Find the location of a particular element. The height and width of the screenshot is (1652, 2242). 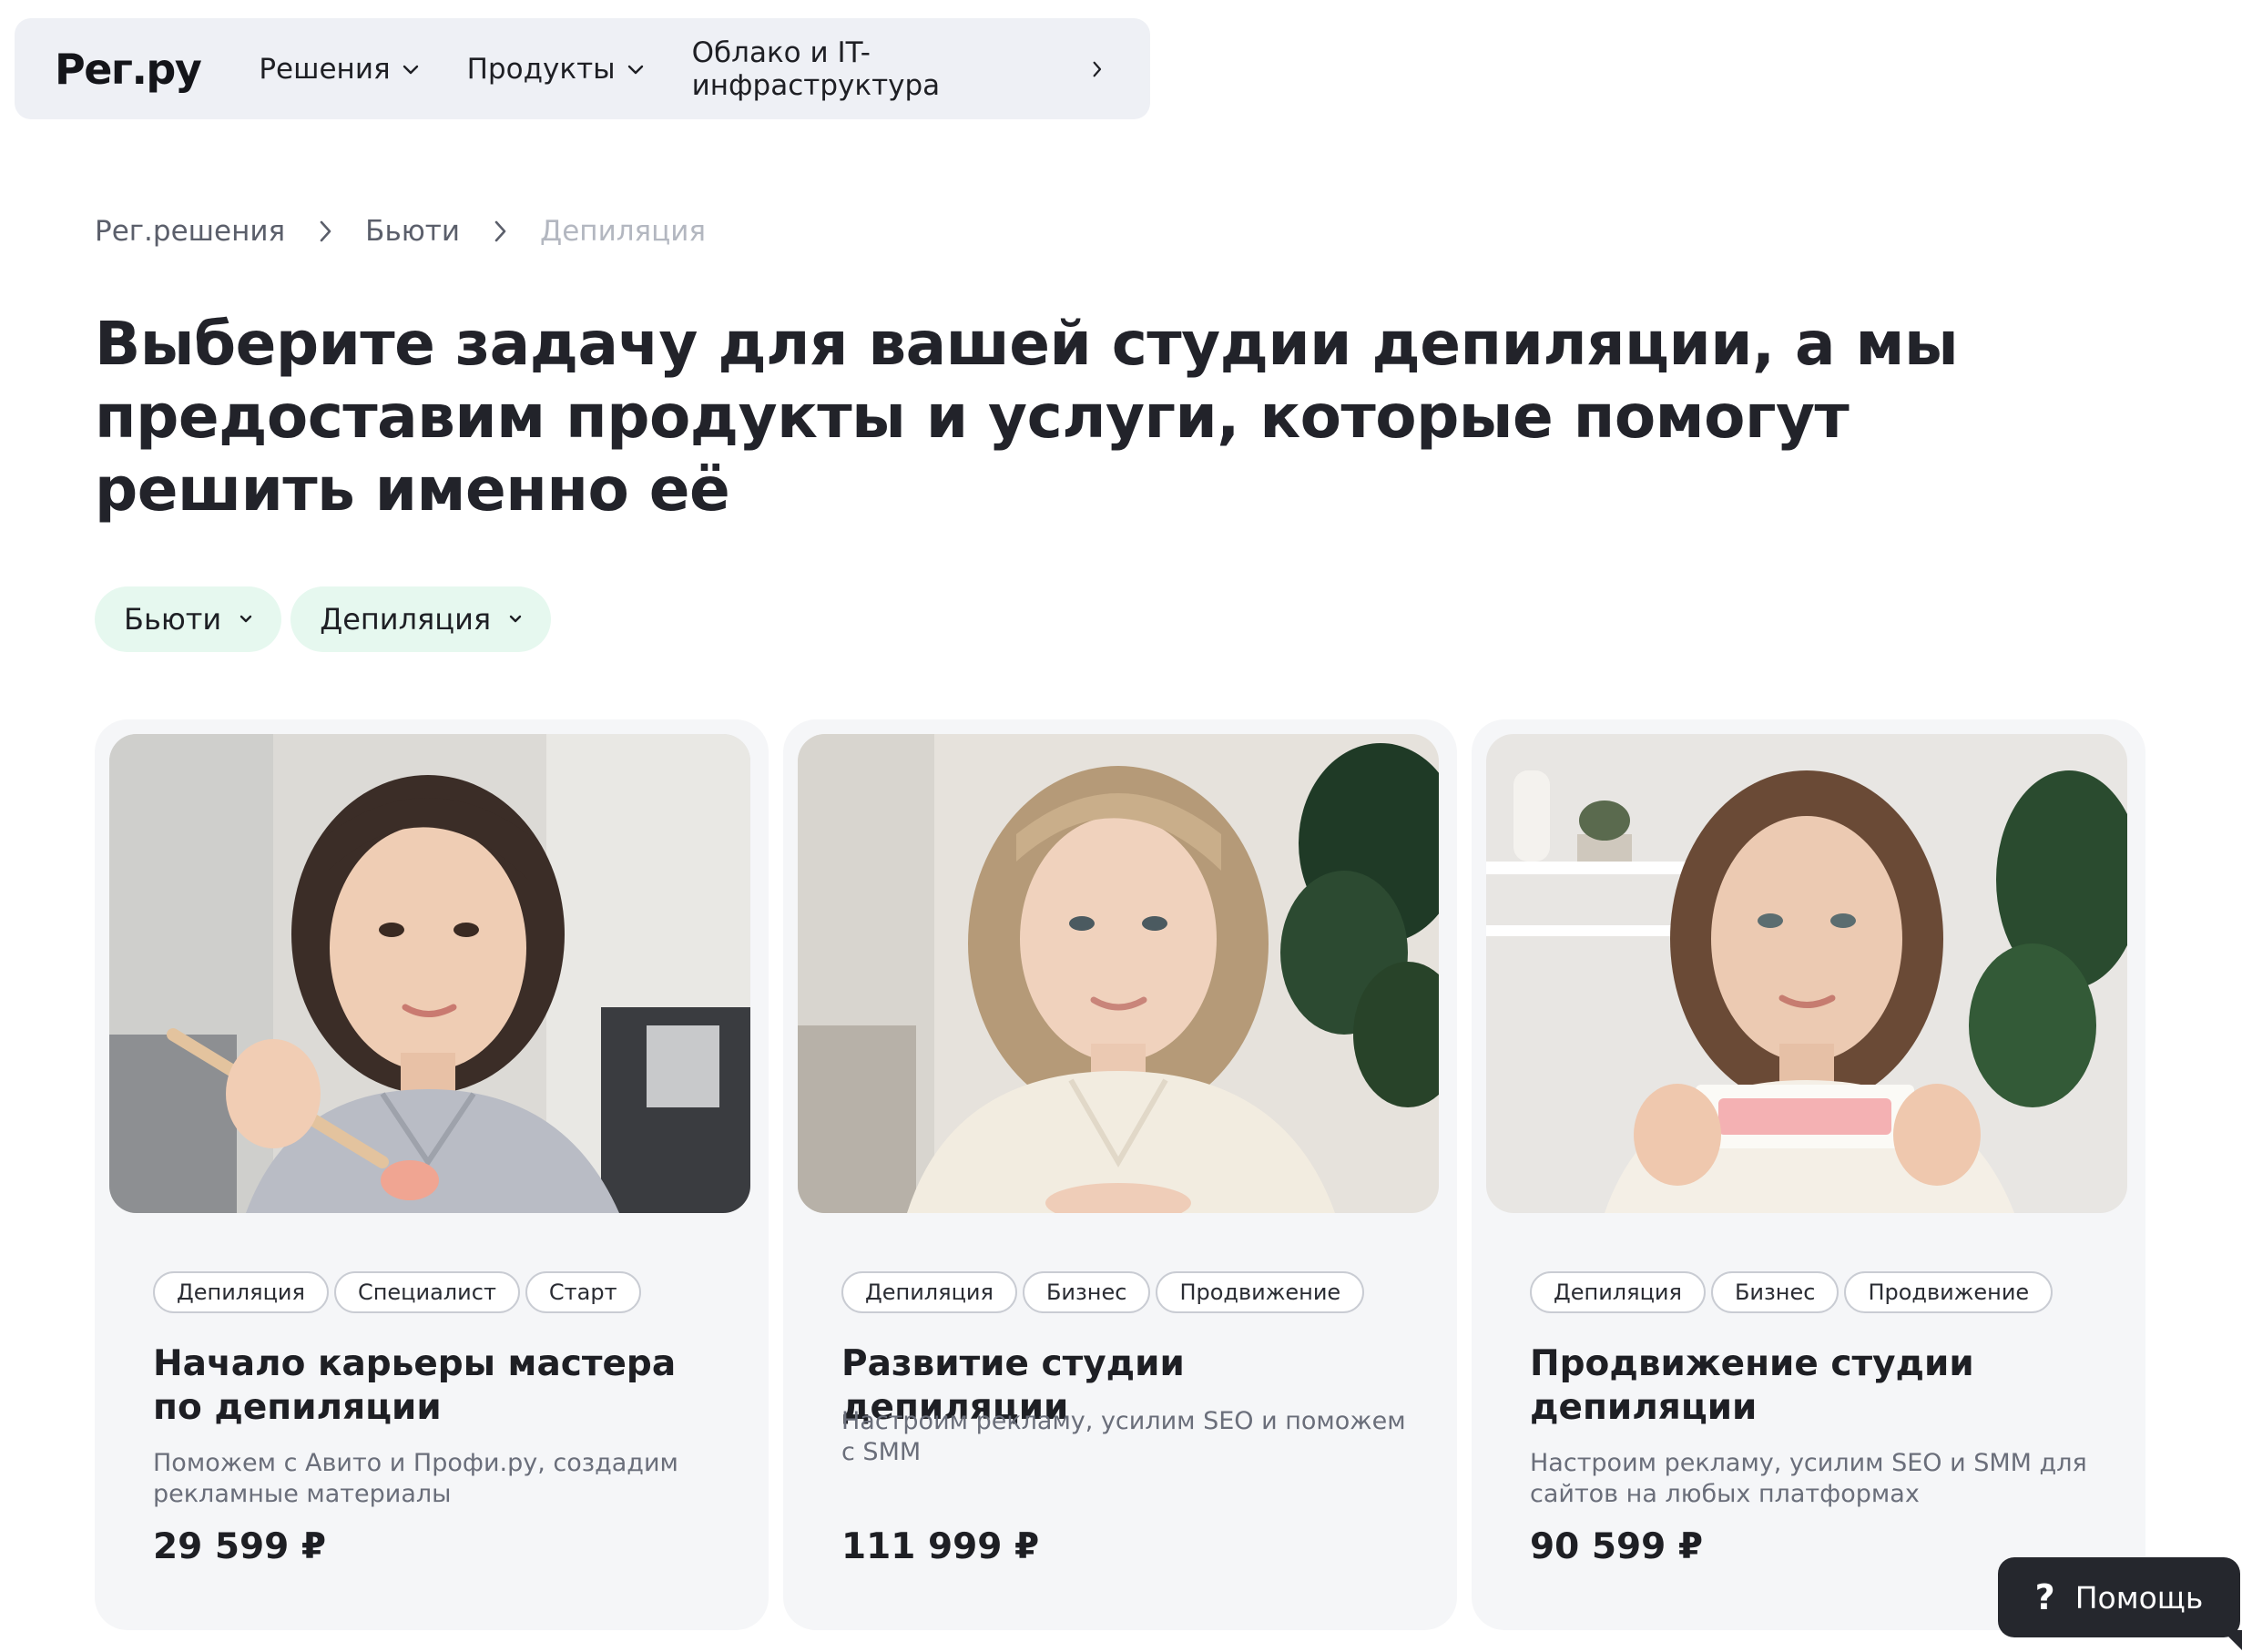

tag: Специалист is located at coordinates (426, 1292).